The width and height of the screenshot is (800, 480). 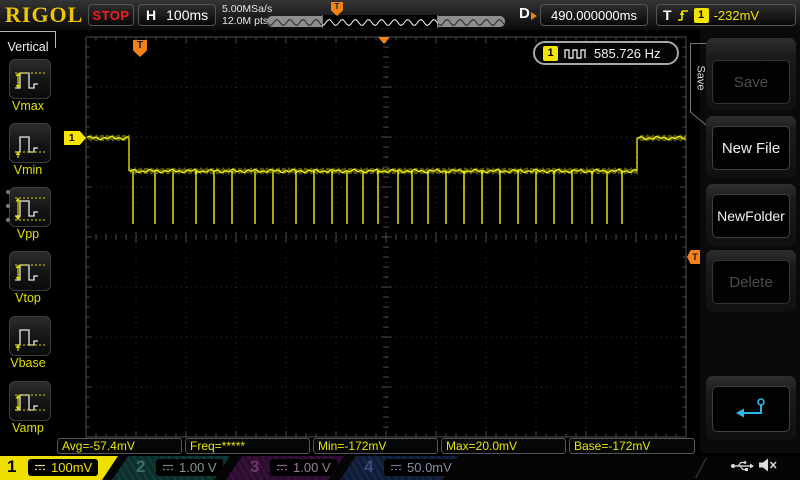 What do you see at coordinates (386, 22) in the screenshot?
I see `memory-waveform-icon` at bounding box center [386, 22].